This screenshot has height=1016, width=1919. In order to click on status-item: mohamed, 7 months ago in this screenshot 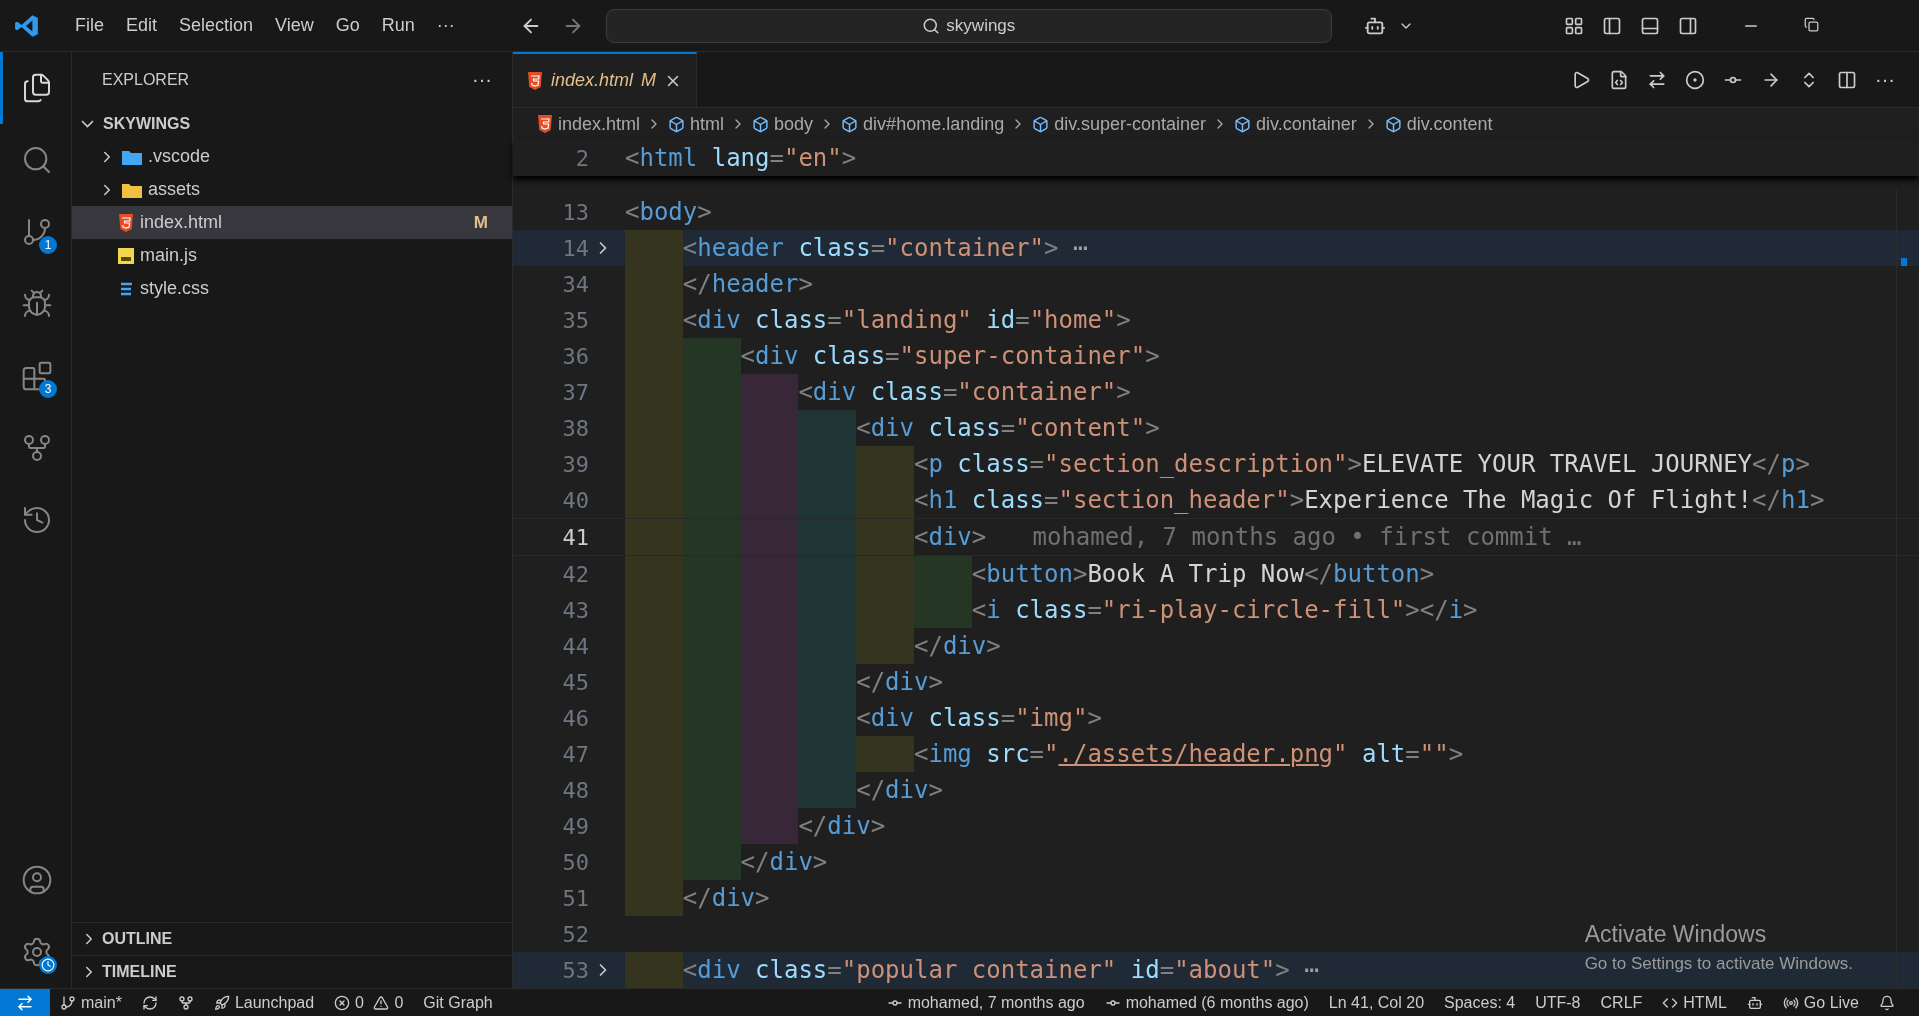, I will do `click(985, 1002)`.